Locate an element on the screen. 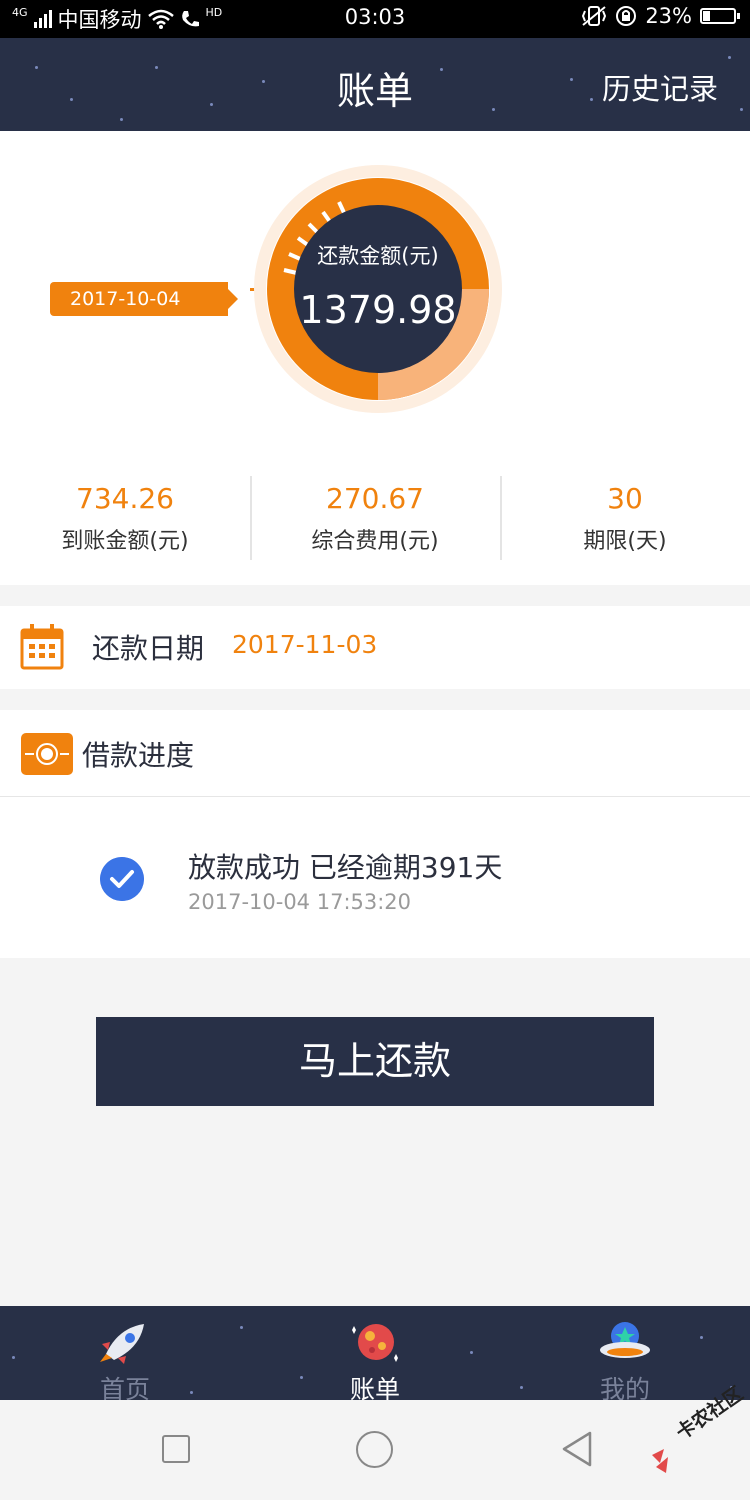  lock-rotation-icon is located at coordinates (626, 16).